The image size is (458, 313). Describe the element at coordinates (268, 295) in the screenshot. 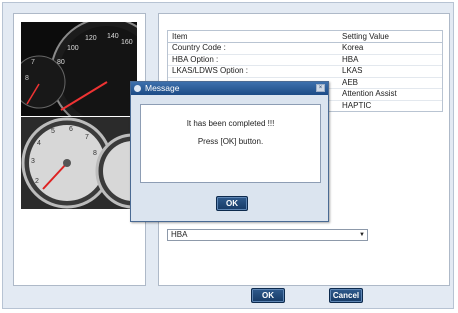

I see `ok-button: OK` at that location.